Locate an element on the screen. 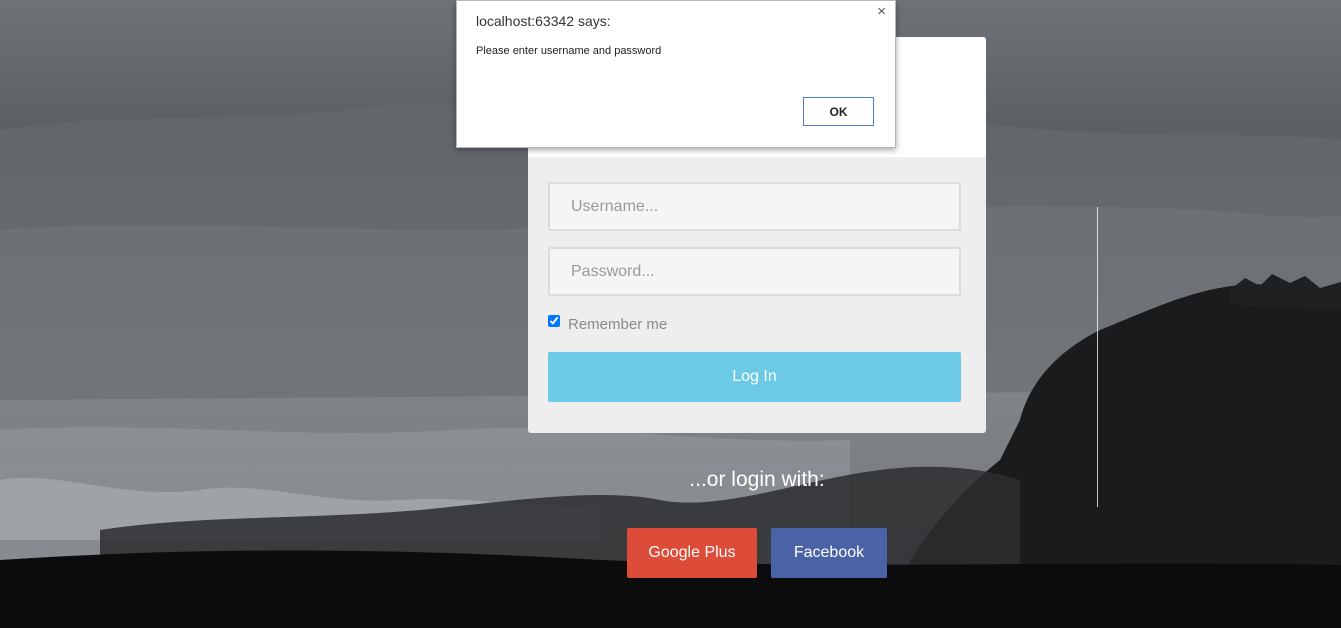  vertical-divider-line is located at coordinates (1097, 357).